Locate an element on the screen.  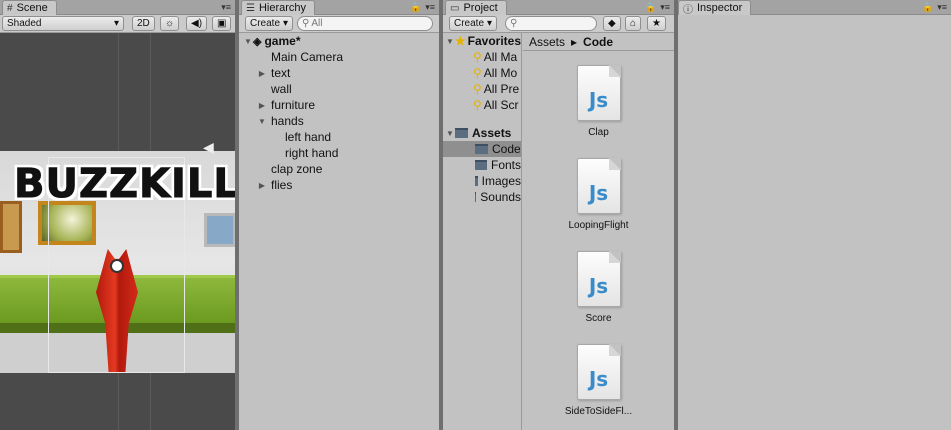
project-search-input: ⚲ is located at coordinates (551, 23).